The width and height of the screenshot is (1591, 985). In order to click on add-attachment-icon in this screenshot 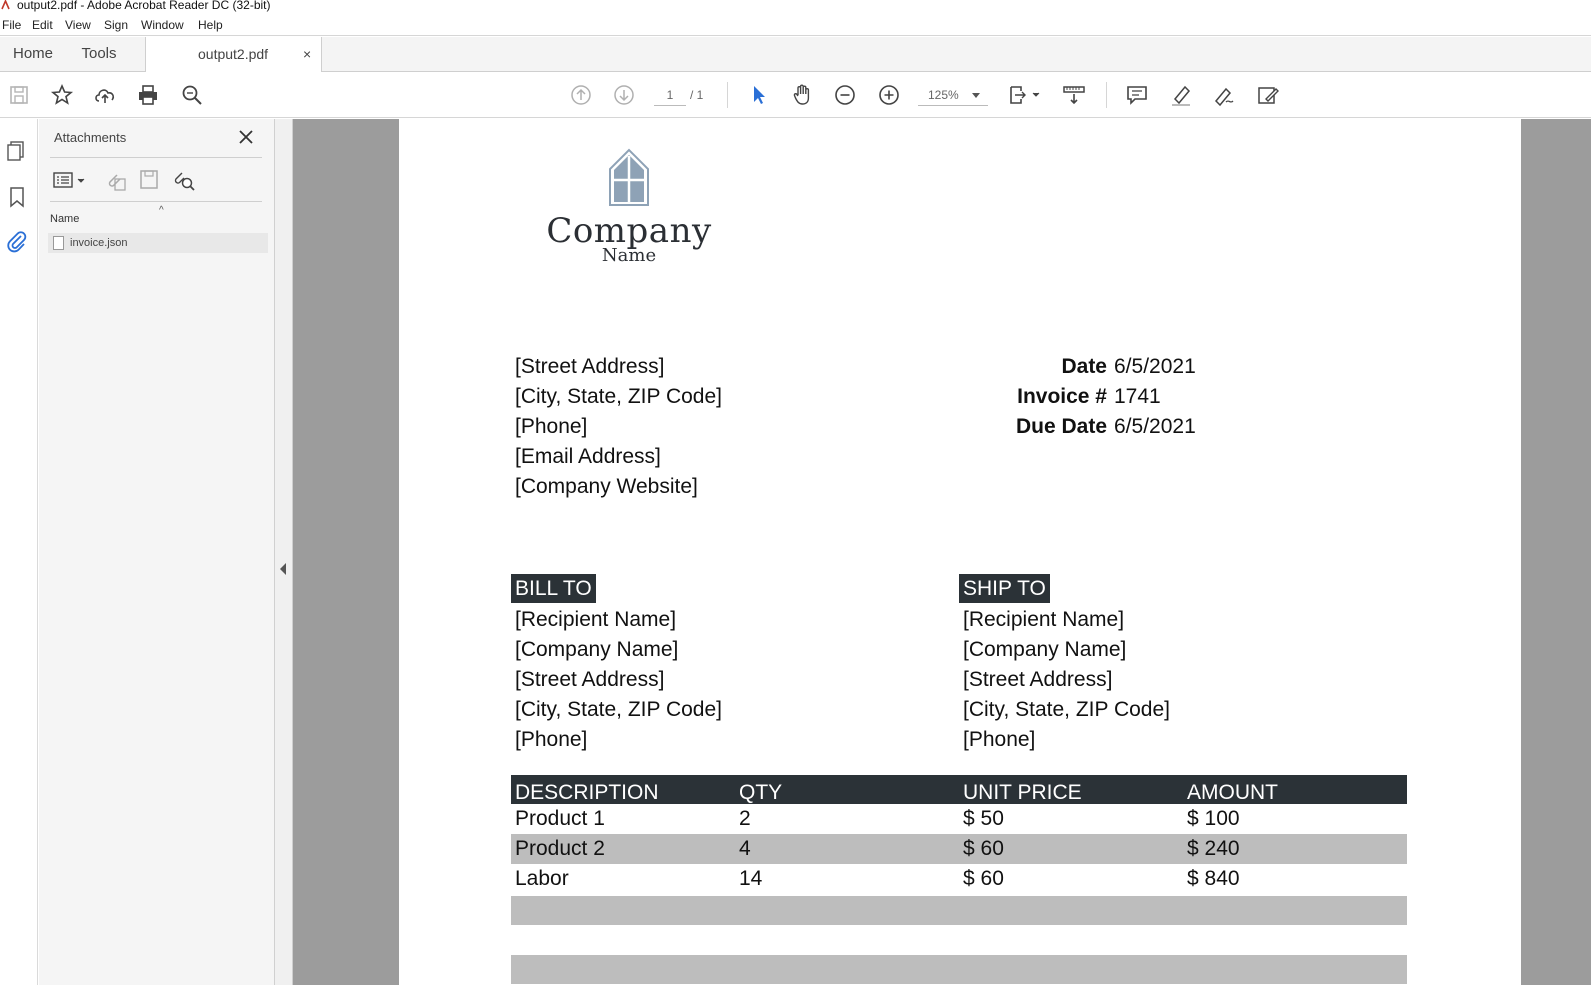, I will do `click(116, 180)`.